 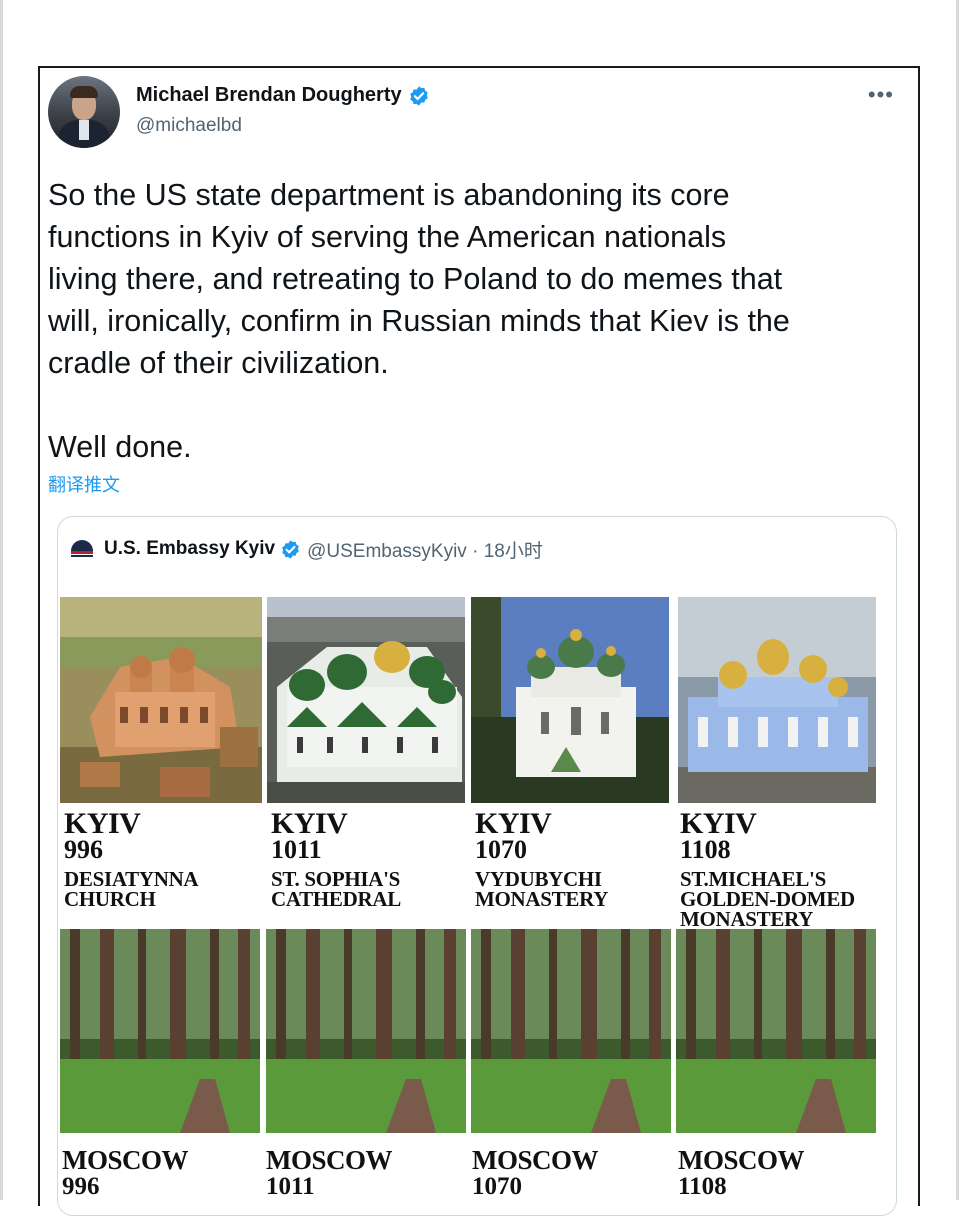 What do you see at coordinates (767, 899) in the screenshot?
I see `caption-place: GOLDEN-DOMED` at bounding box center [767, 899].